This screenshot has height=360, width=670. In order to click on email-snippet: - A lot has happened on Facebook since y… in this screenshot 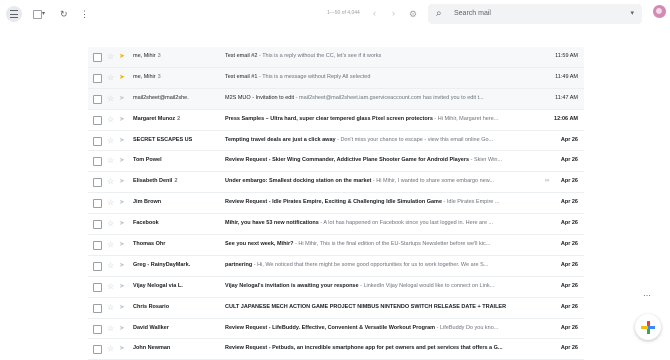, I will do `click(407, 223)`.